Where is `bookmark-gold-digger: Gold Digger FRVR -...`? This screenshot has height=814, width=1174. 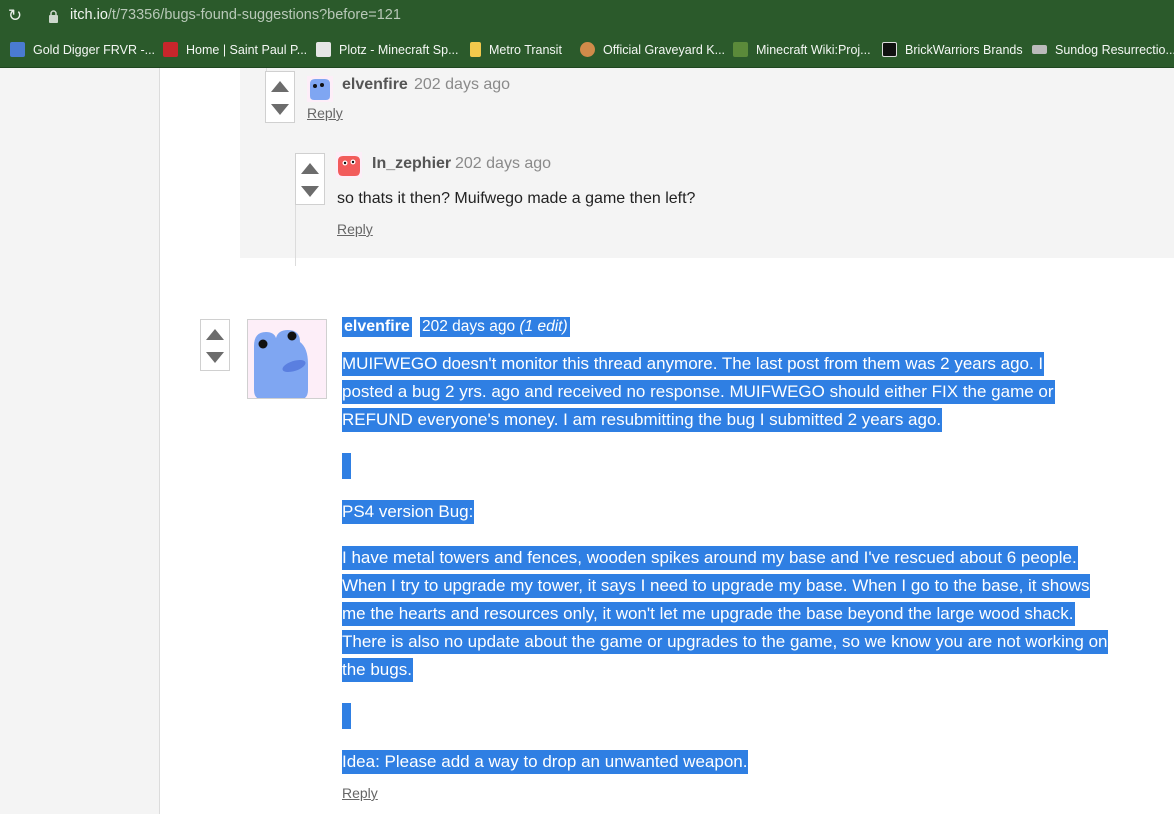
bookmark-gold-digger: Gold Digger FRVR -... is located at coordinates (82, 50).